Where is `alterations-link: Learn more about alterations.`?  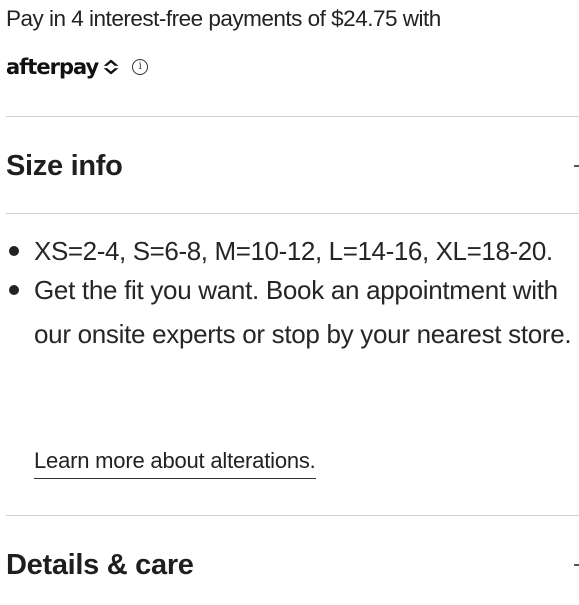
alterations-link: Learn more about alterations. is located at coordinates (175, 462).